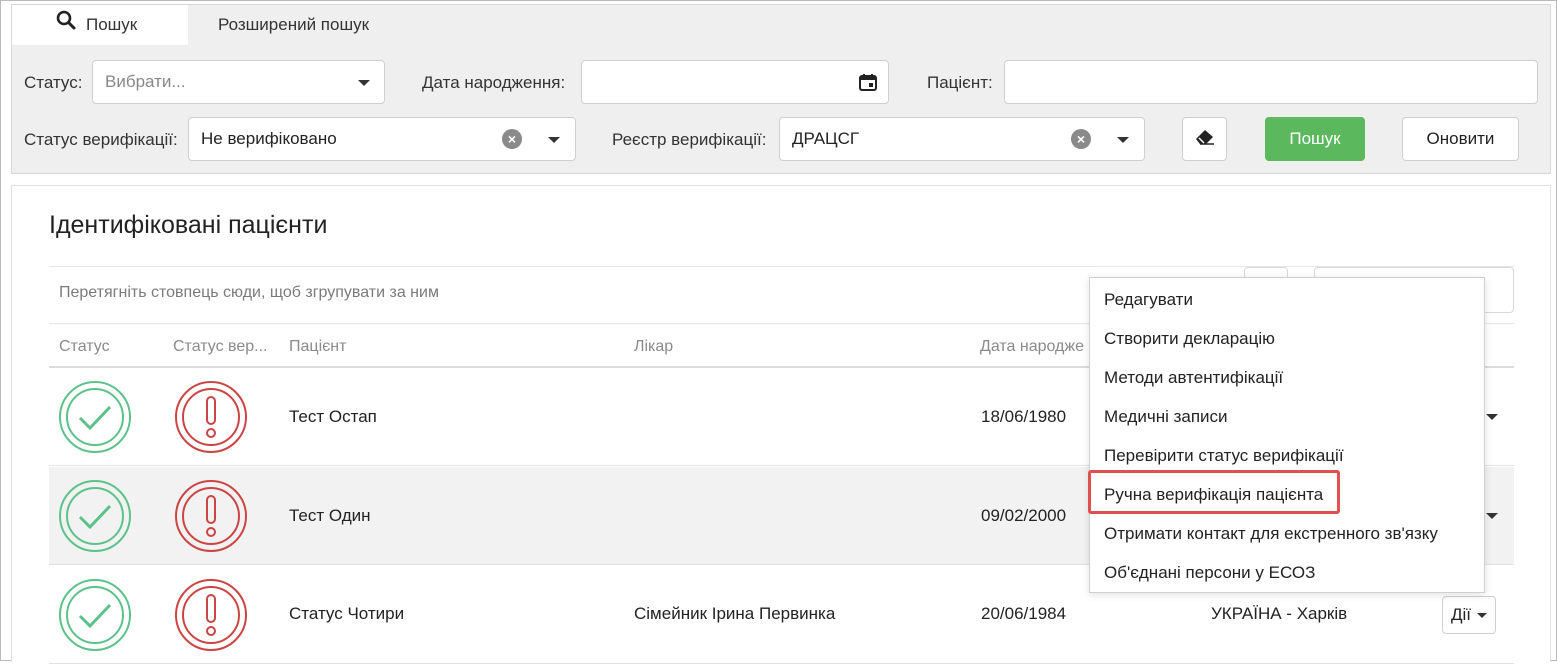 This screenshot has height=664, width=1557. Describe the element at coordinates (653, 347) in the screenshot. I see `column-header-doctor: Лікар` at that location.